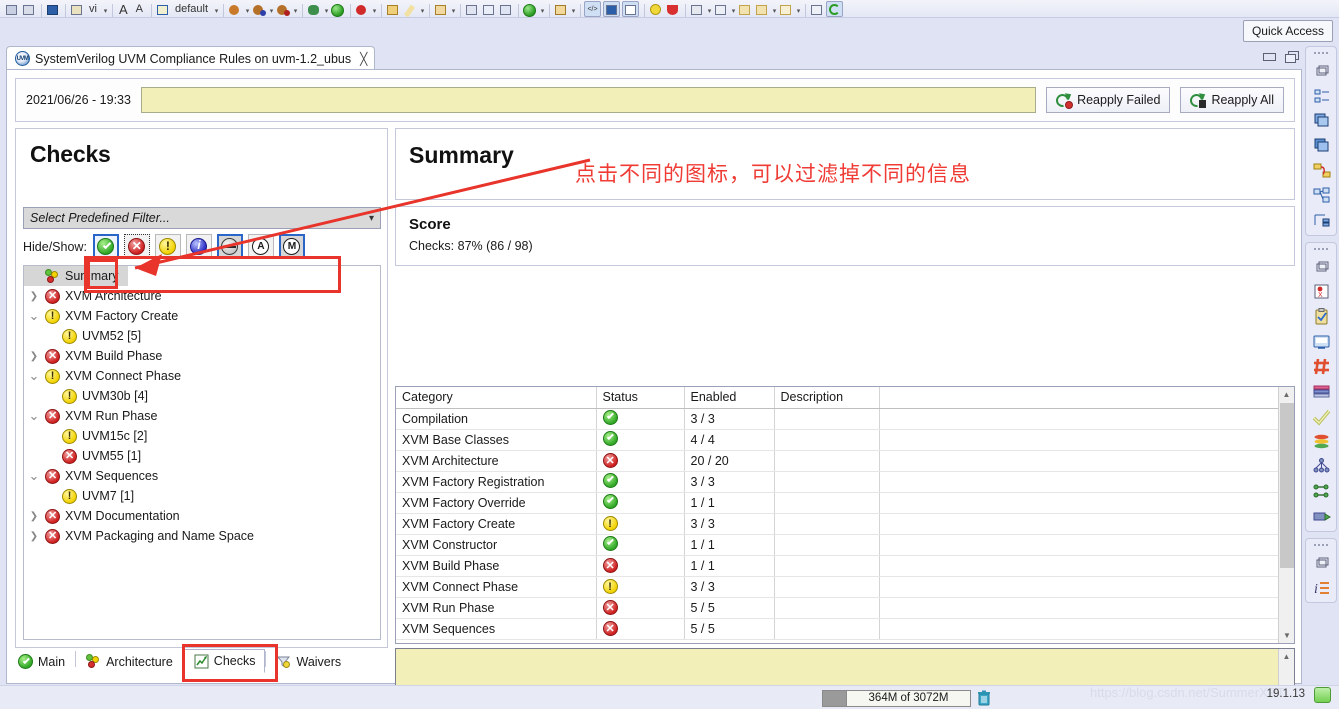  What do you see at coordinates (363, 59) in the screenshot?
I see `close-icon: ╳` at bounding box center [363, 59].